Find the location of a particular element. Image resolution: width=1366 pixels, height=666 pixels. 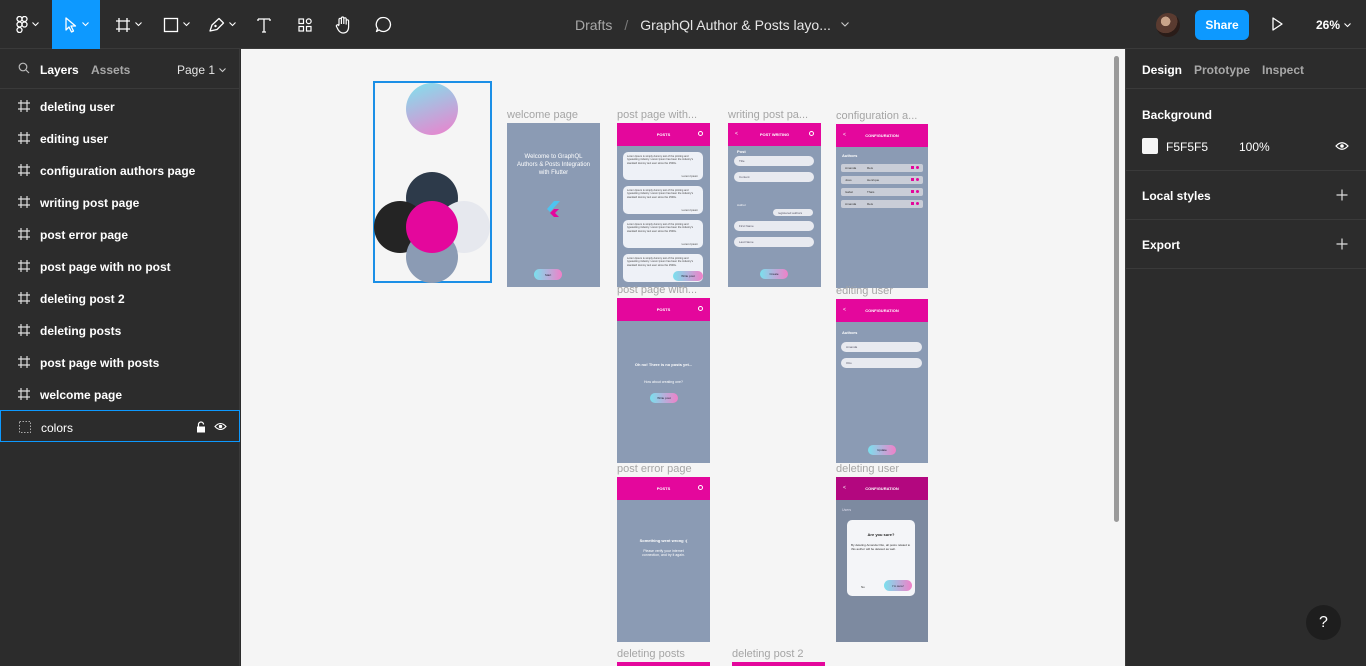

background-opacity: 100% is located at coordinates (1254, 147).